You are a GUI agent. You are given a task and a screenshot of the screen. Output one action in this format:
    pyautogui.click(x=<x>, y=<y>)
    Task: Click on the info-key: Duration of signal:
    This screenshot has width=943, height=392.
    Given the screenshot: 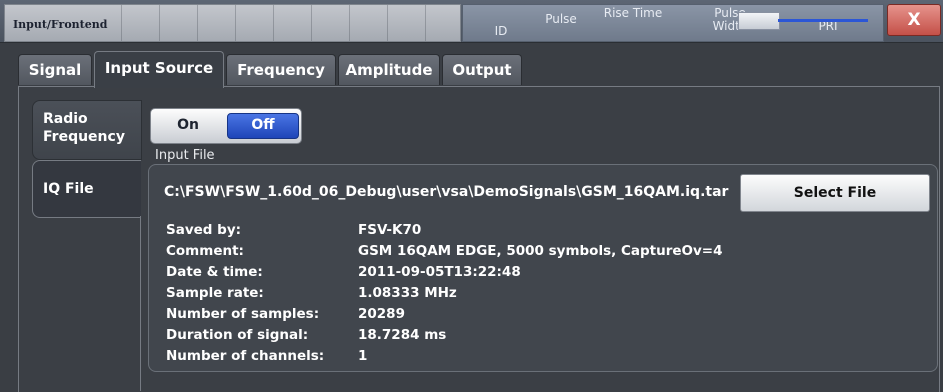 What is the action you would take?
    pyautogui.click(x=237, y=335)
    